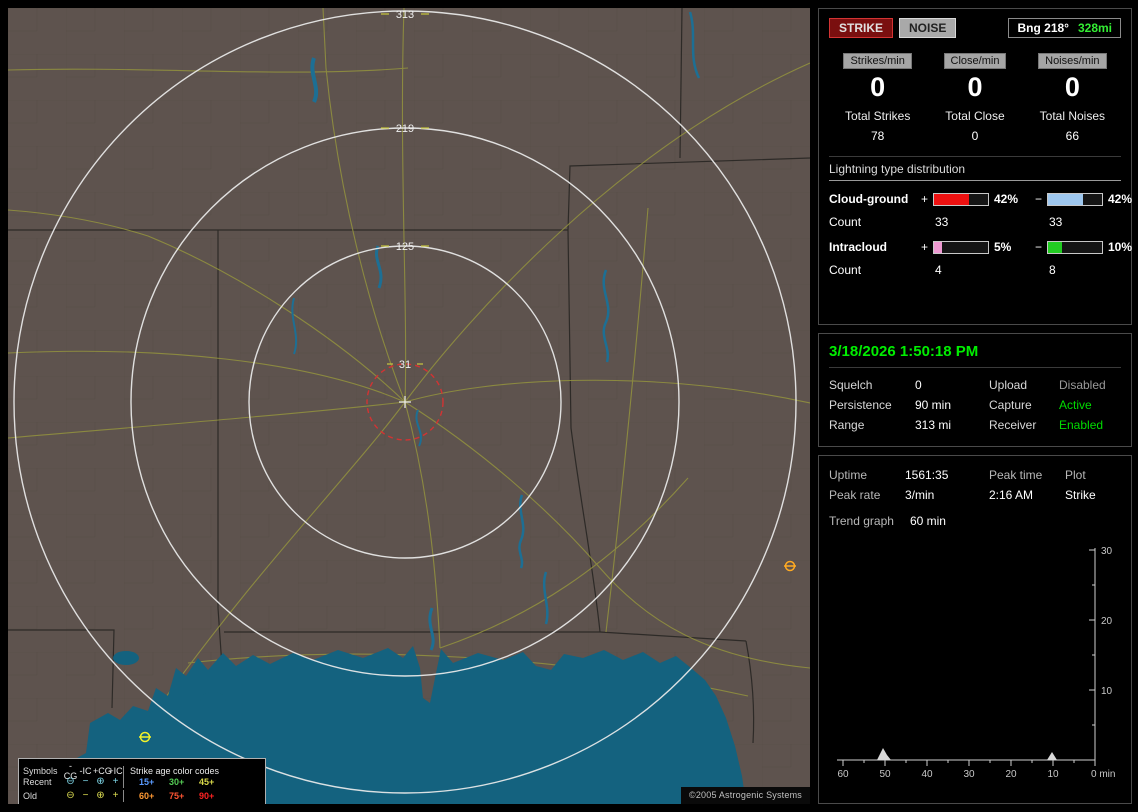  Describe the element at coordinates (975, 222) in the screenshot. I see `cloud-ground-count-row: Count 33 33` at that location.